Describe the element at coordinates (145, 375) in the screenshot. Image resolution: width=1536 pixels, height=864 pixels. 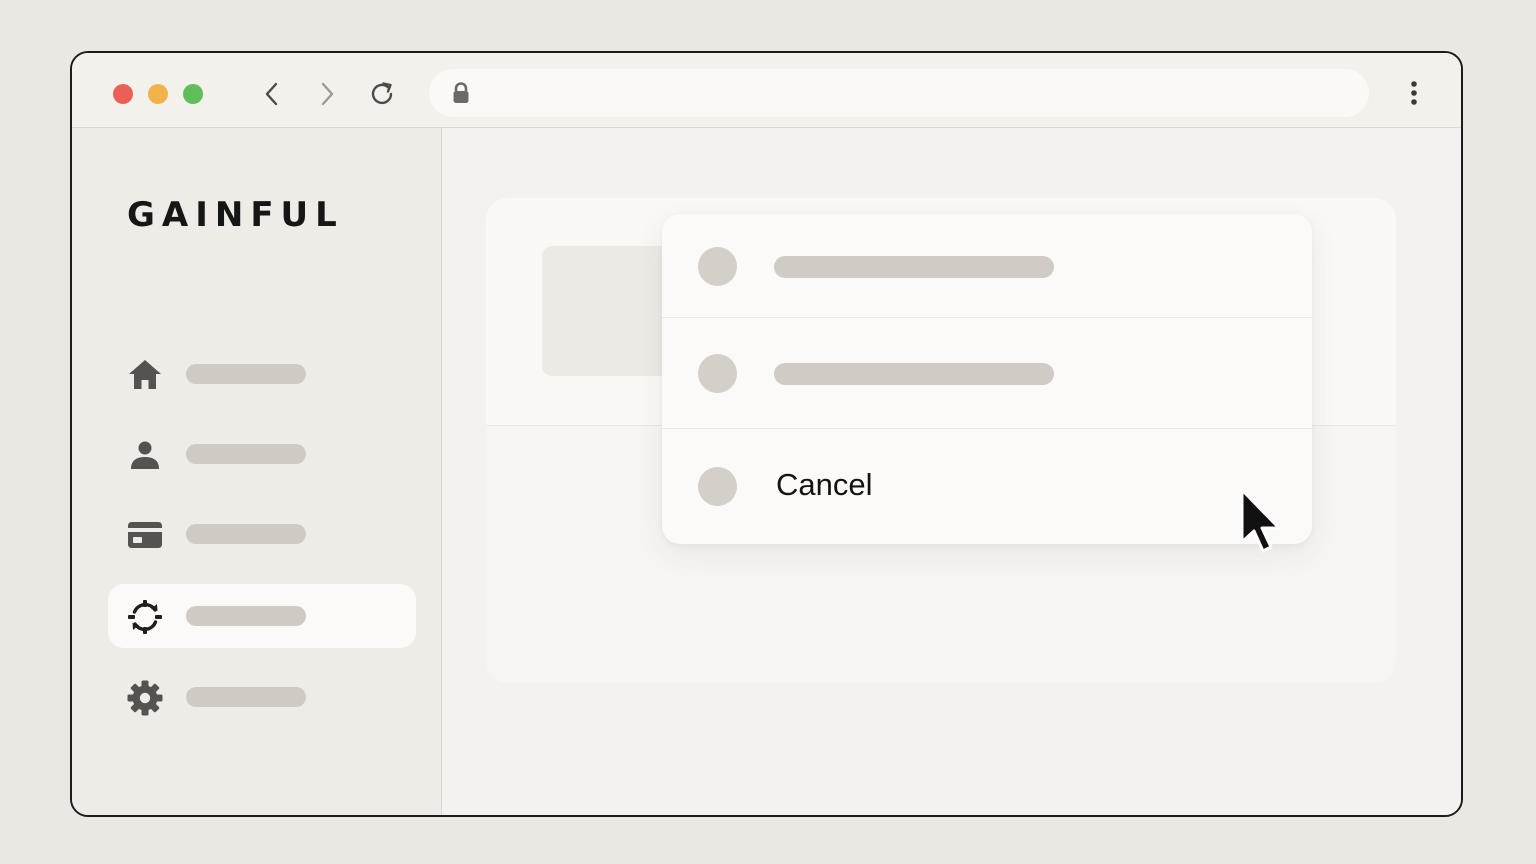
I see `home-icon` at that location.